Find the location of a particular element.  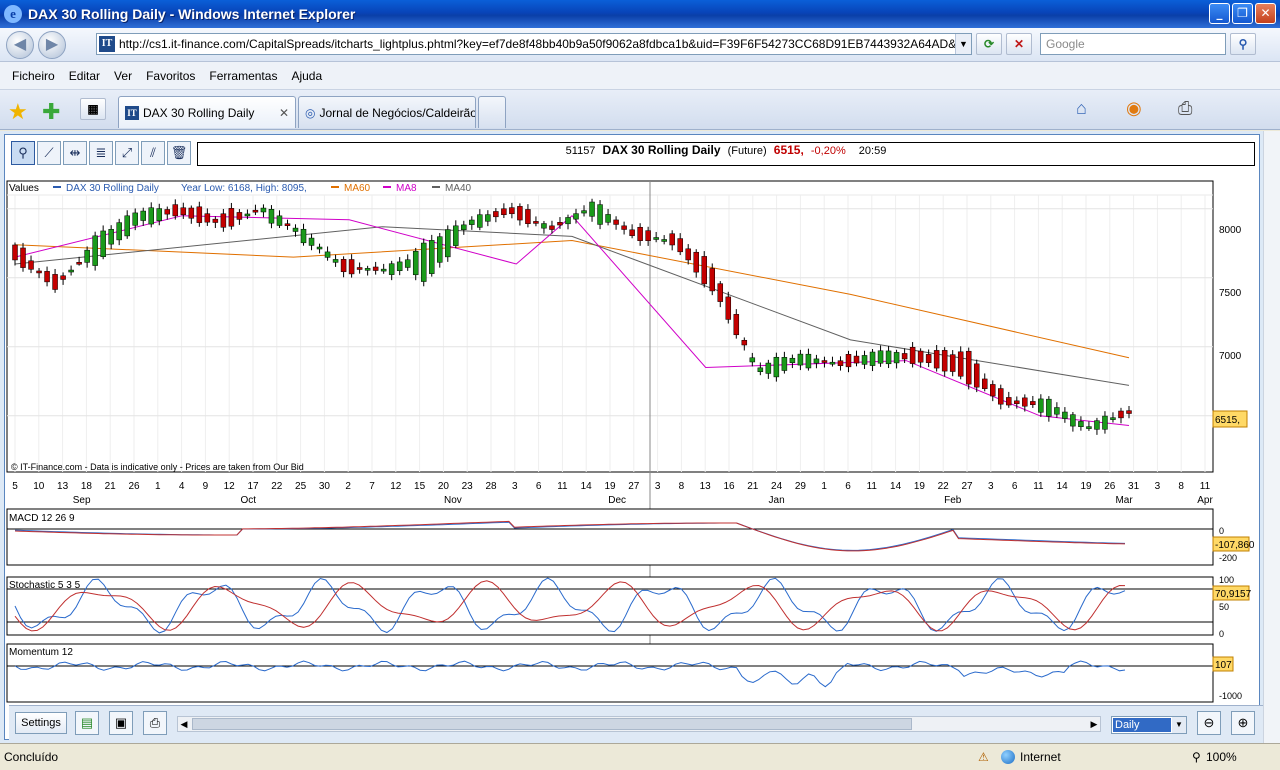

tab-label: DAX 30 Rolling Daily is located at coordinates (199, 112).